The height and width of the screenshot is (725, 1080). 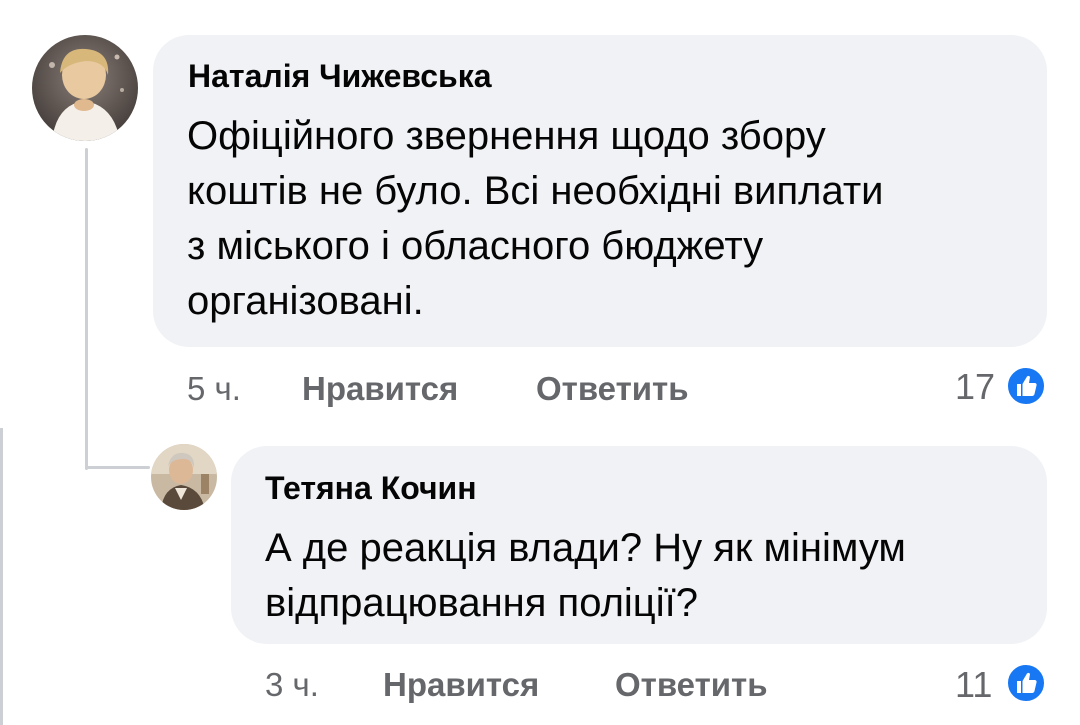 I want to click on reaction-count: 11, so click(x=973, y=685).